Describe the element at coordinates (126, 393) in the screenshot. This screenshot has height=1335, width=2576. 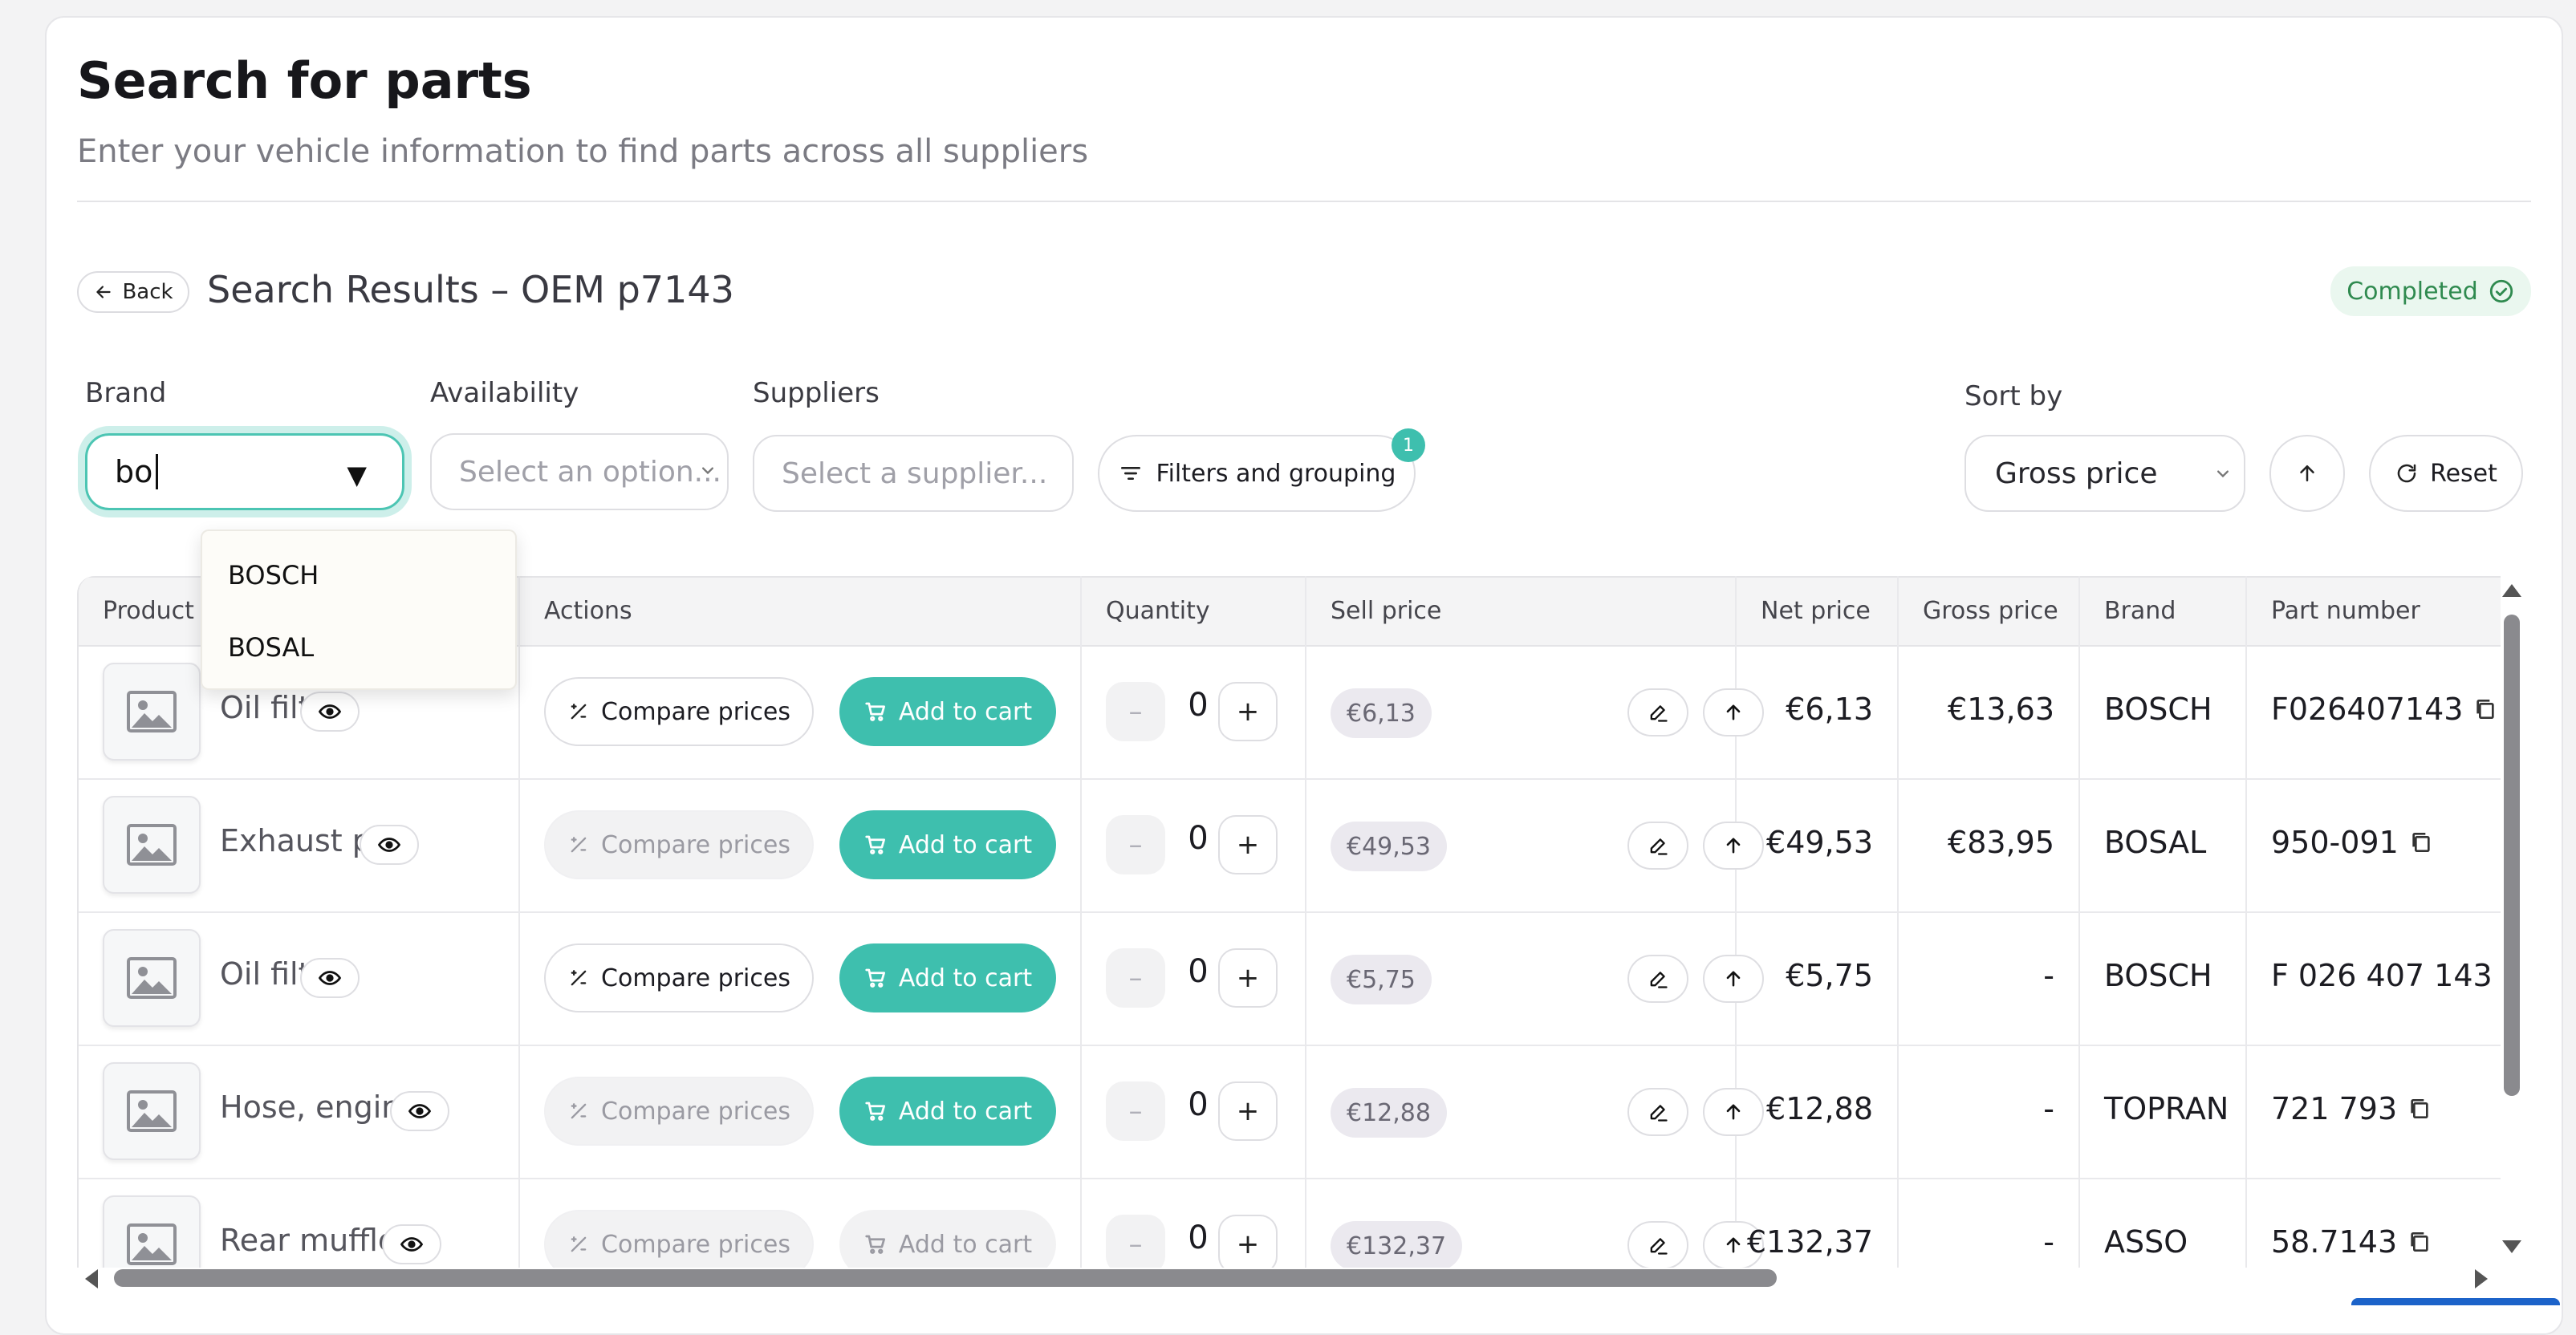
I see `brand-label: Brand` at that location.